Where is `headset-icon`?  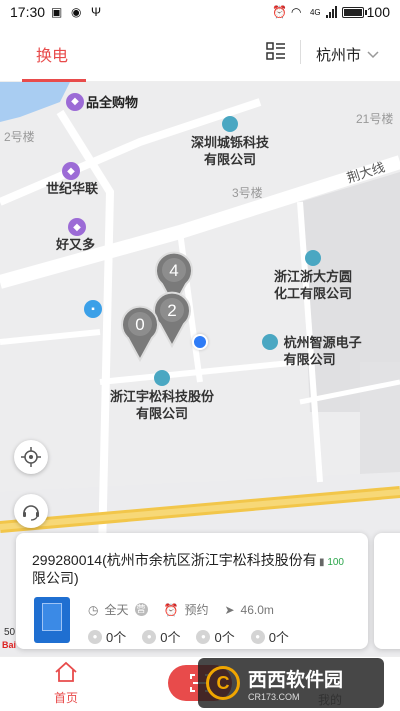 headset-icon is located at coordinates (31, 513).